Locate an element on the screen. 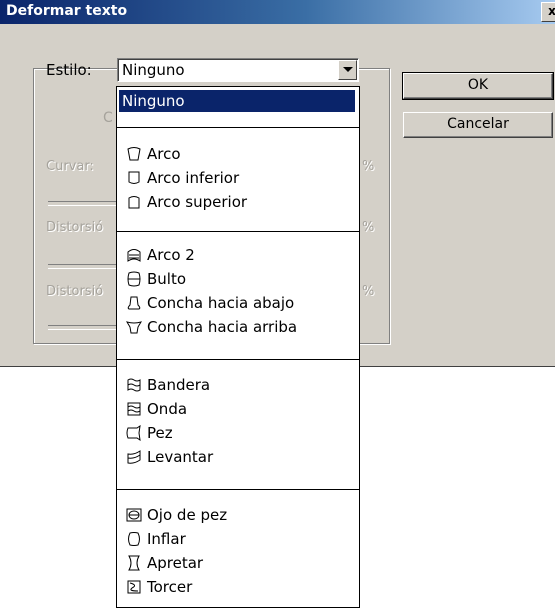 This screenshot has height=608, width=555. dropdown-item-arco-superior: Arco superior is located at coordinates (237, 202).